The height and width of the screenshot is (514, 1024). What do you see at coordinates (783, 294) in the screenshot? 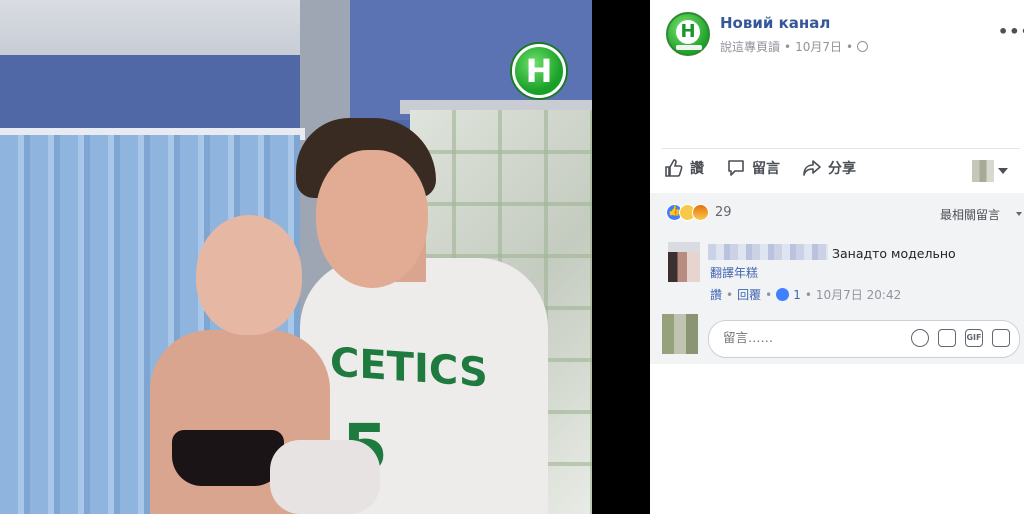
I see `comment-like-icon` at bounding box center [783, 294].